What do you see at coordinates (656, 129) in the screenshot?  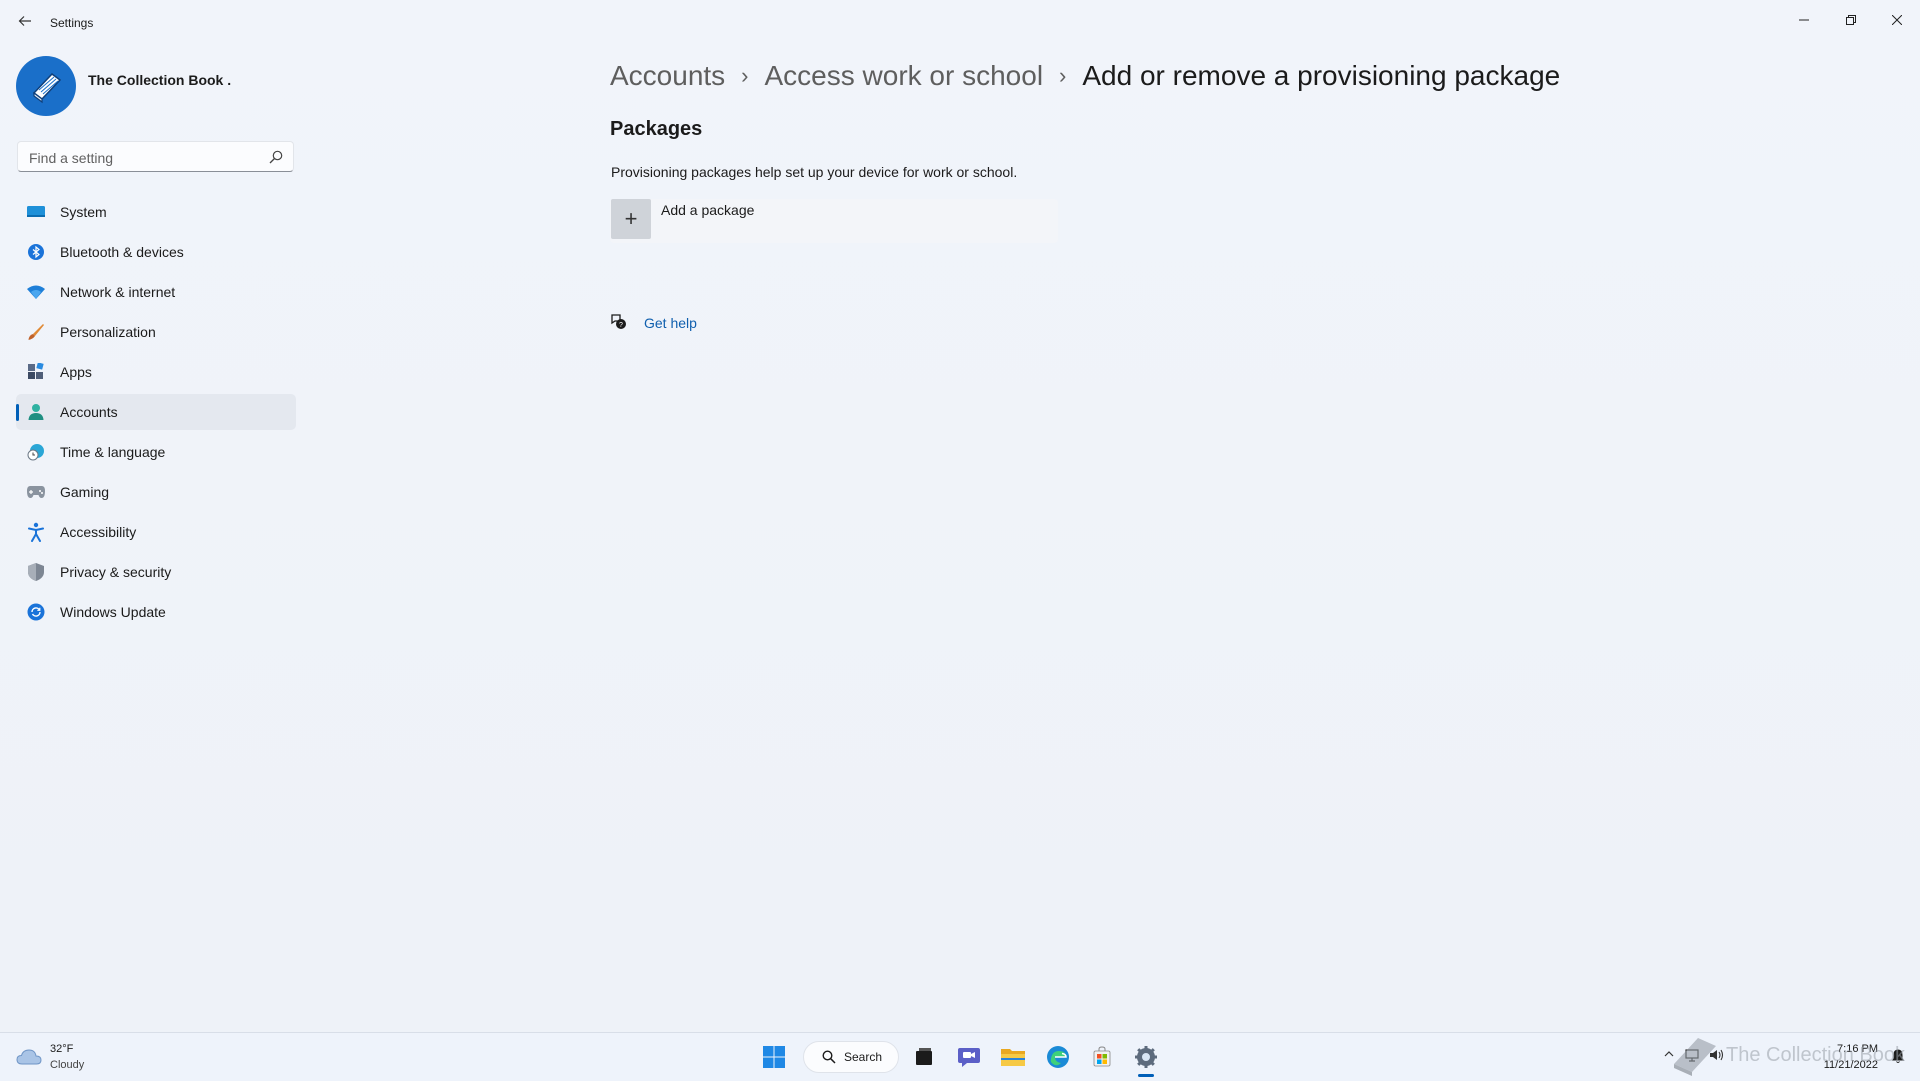 I see `section-title: Packages` at bounding box center [656, 129].